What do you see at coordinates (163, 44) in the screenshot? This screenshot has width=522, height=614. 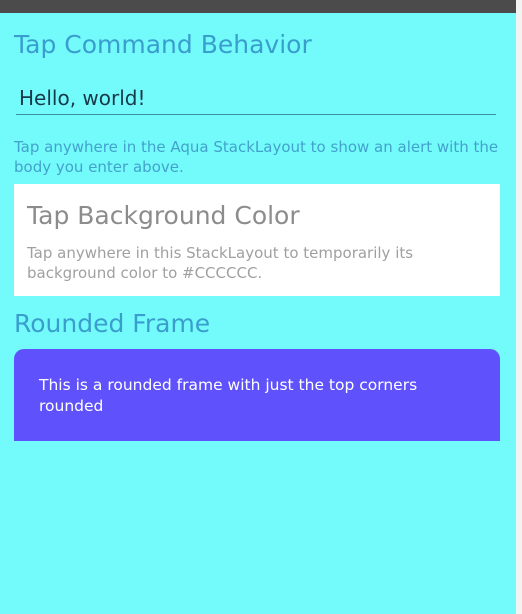 I see `tap-command-title: Tap Command Behavior` at bounding box center [163, 44].